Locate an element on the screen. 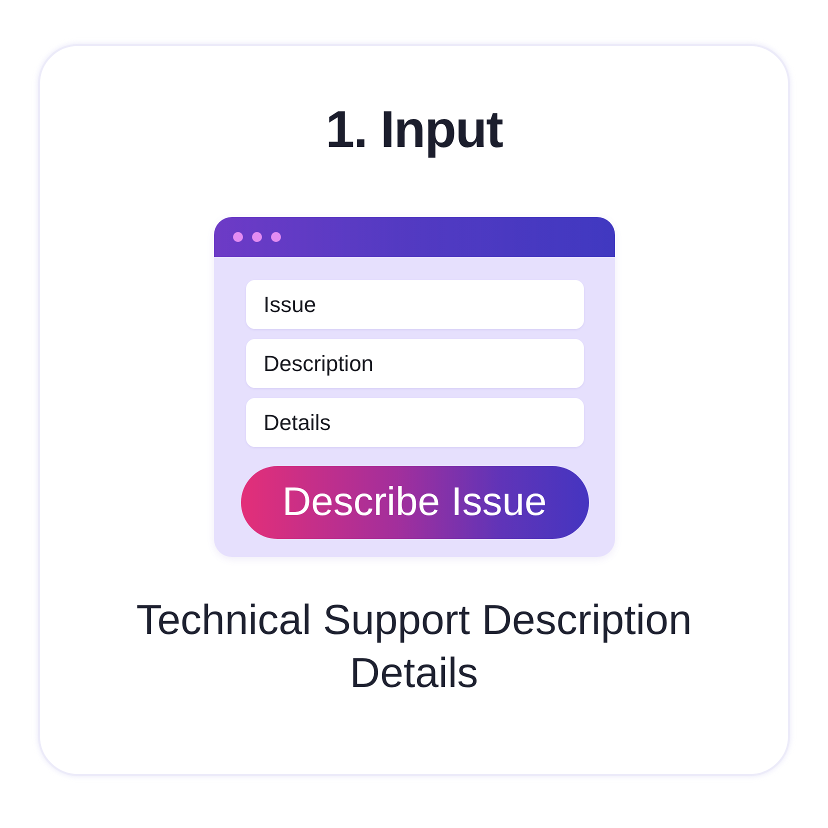 The image size is (828, 828). step-title: 1. Input is located at coordinates (414, 130).